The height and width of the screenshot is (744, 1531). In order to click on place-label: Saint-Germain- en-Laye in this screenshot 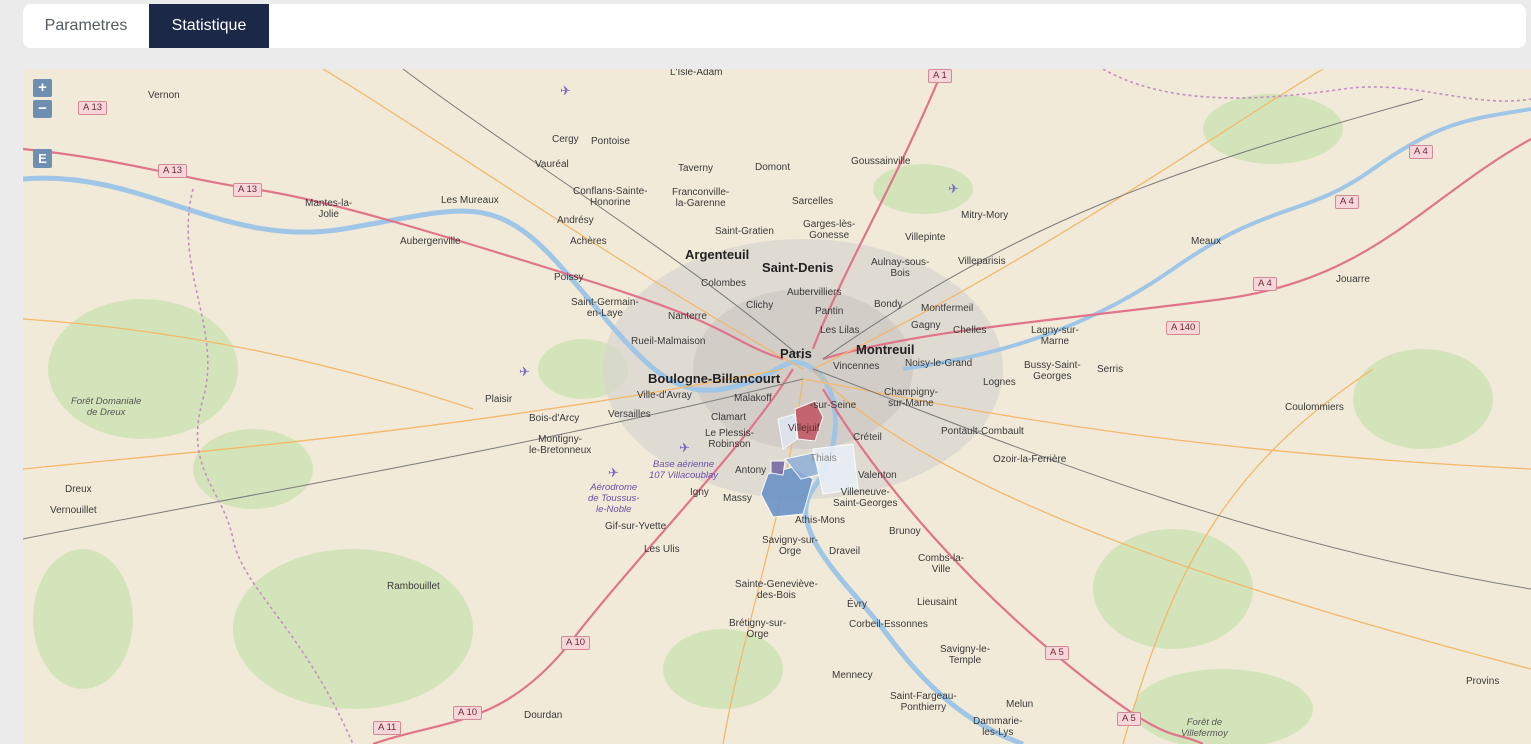, I will do `click(605, 308)`.